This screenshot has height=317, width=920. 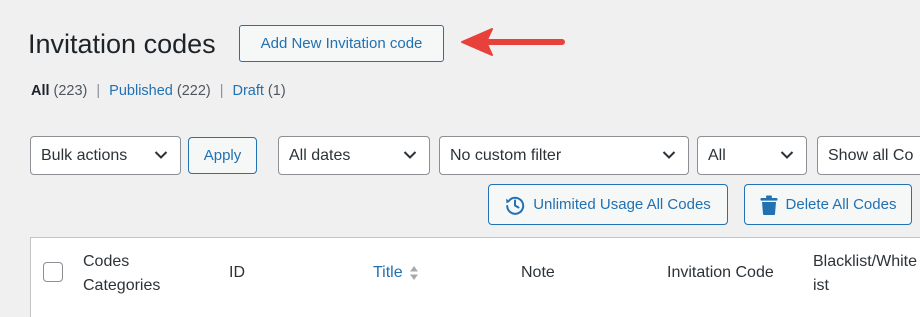 I want to click on bulk-actions-select: Bulk actions, so click(x=105, y=155).